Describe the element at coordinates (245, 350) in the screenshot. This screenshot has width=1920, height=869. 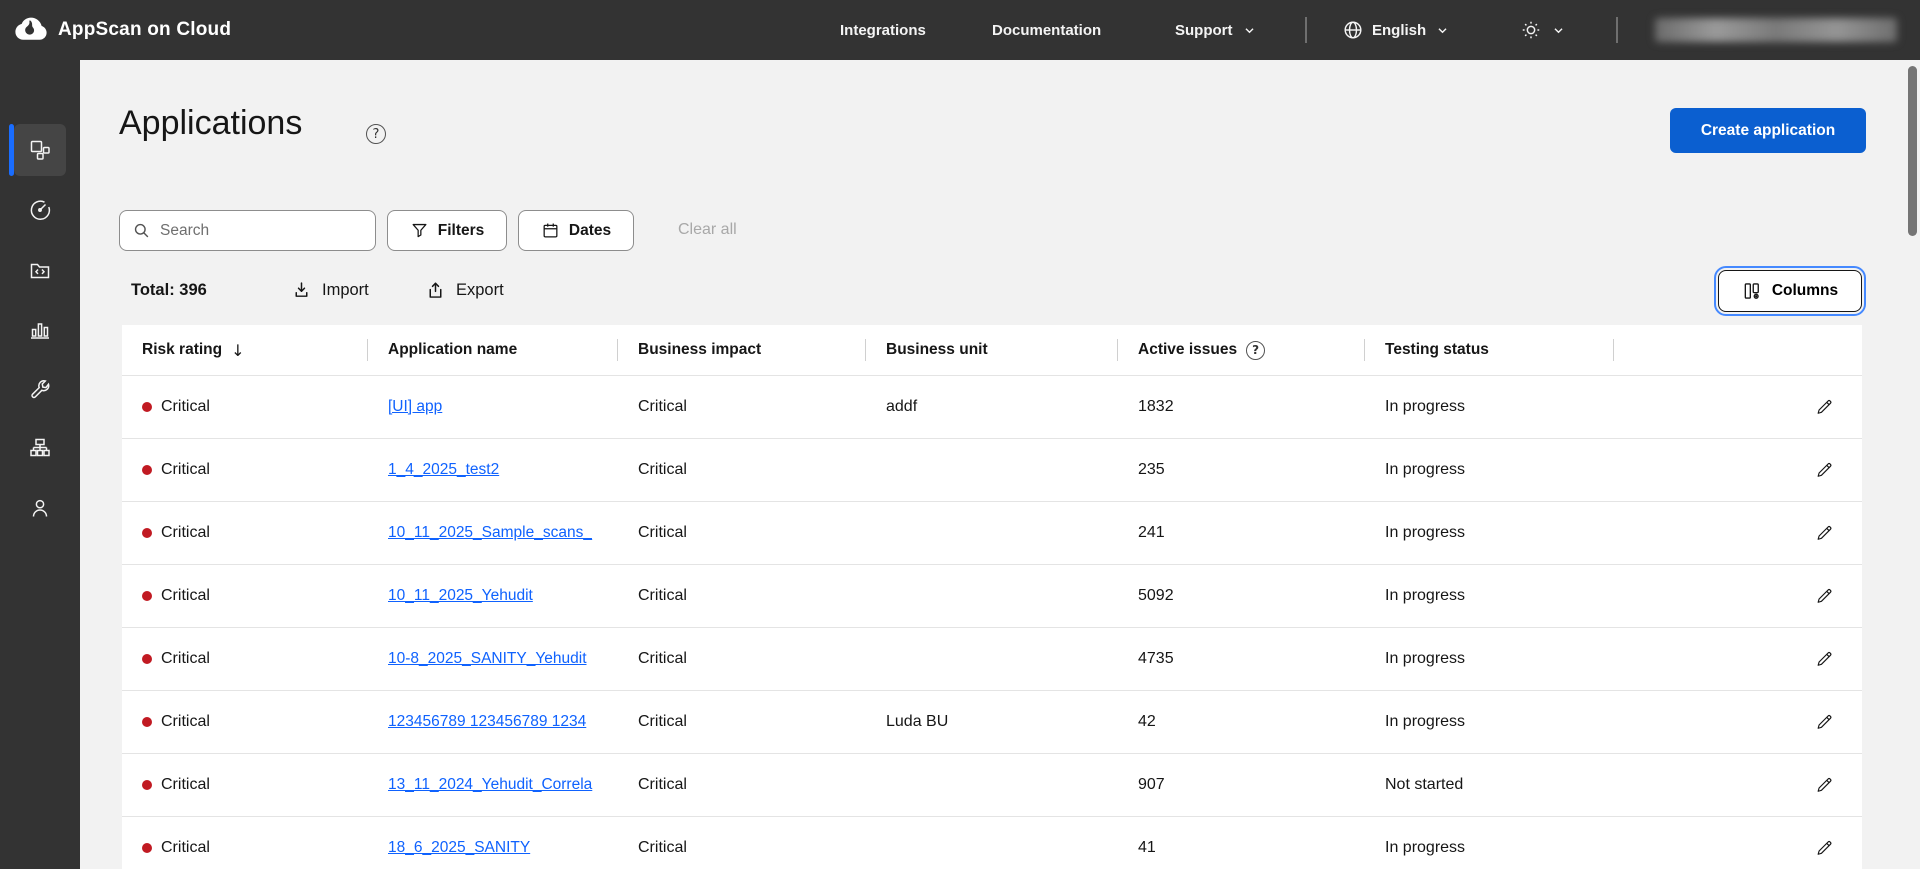
I see `column-header-risk-rating: Risk rating ↓` at that location.